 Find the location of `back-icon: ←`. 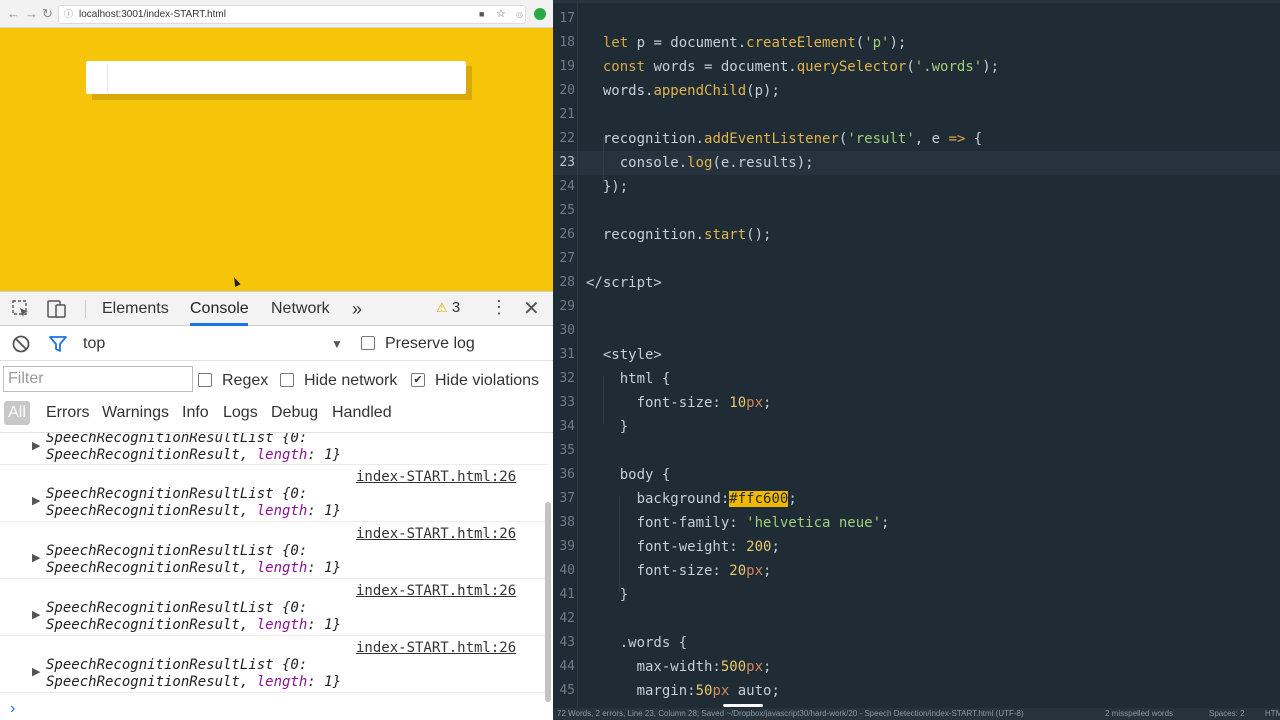

back-icon: ← is located at coordinates (13, 14).